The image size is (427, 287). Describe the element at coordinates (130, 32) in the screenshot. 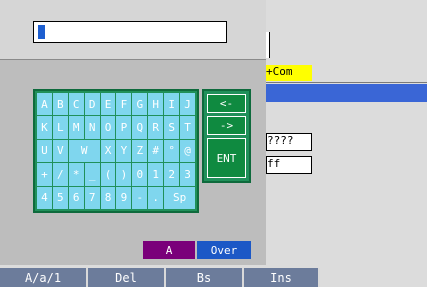

I see `text-input-field` at that location.